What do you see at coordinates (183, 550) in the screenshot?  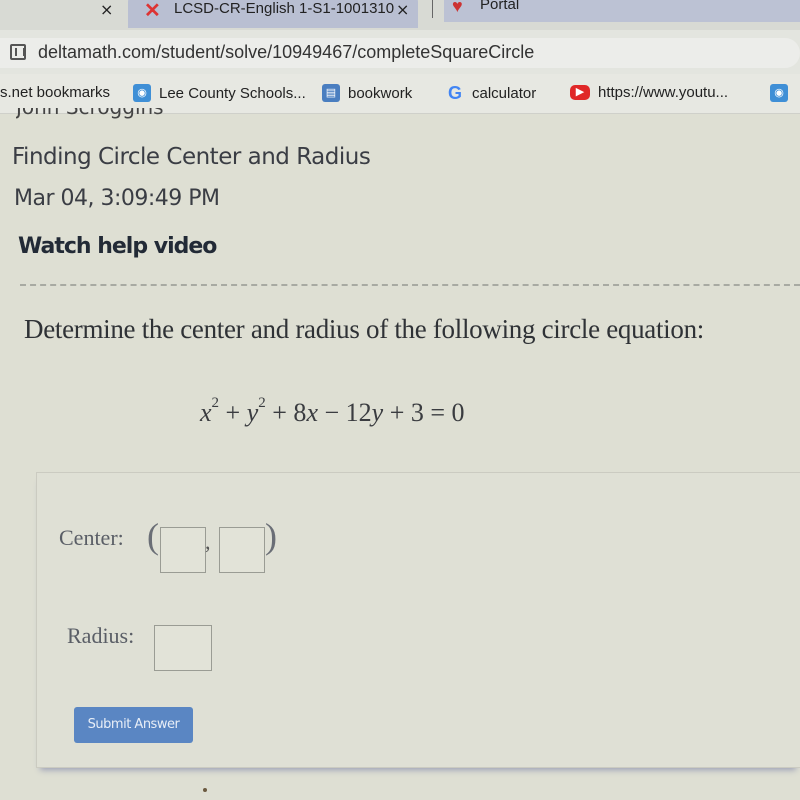 I see `center-x-input` at bounding box center [183, 550].